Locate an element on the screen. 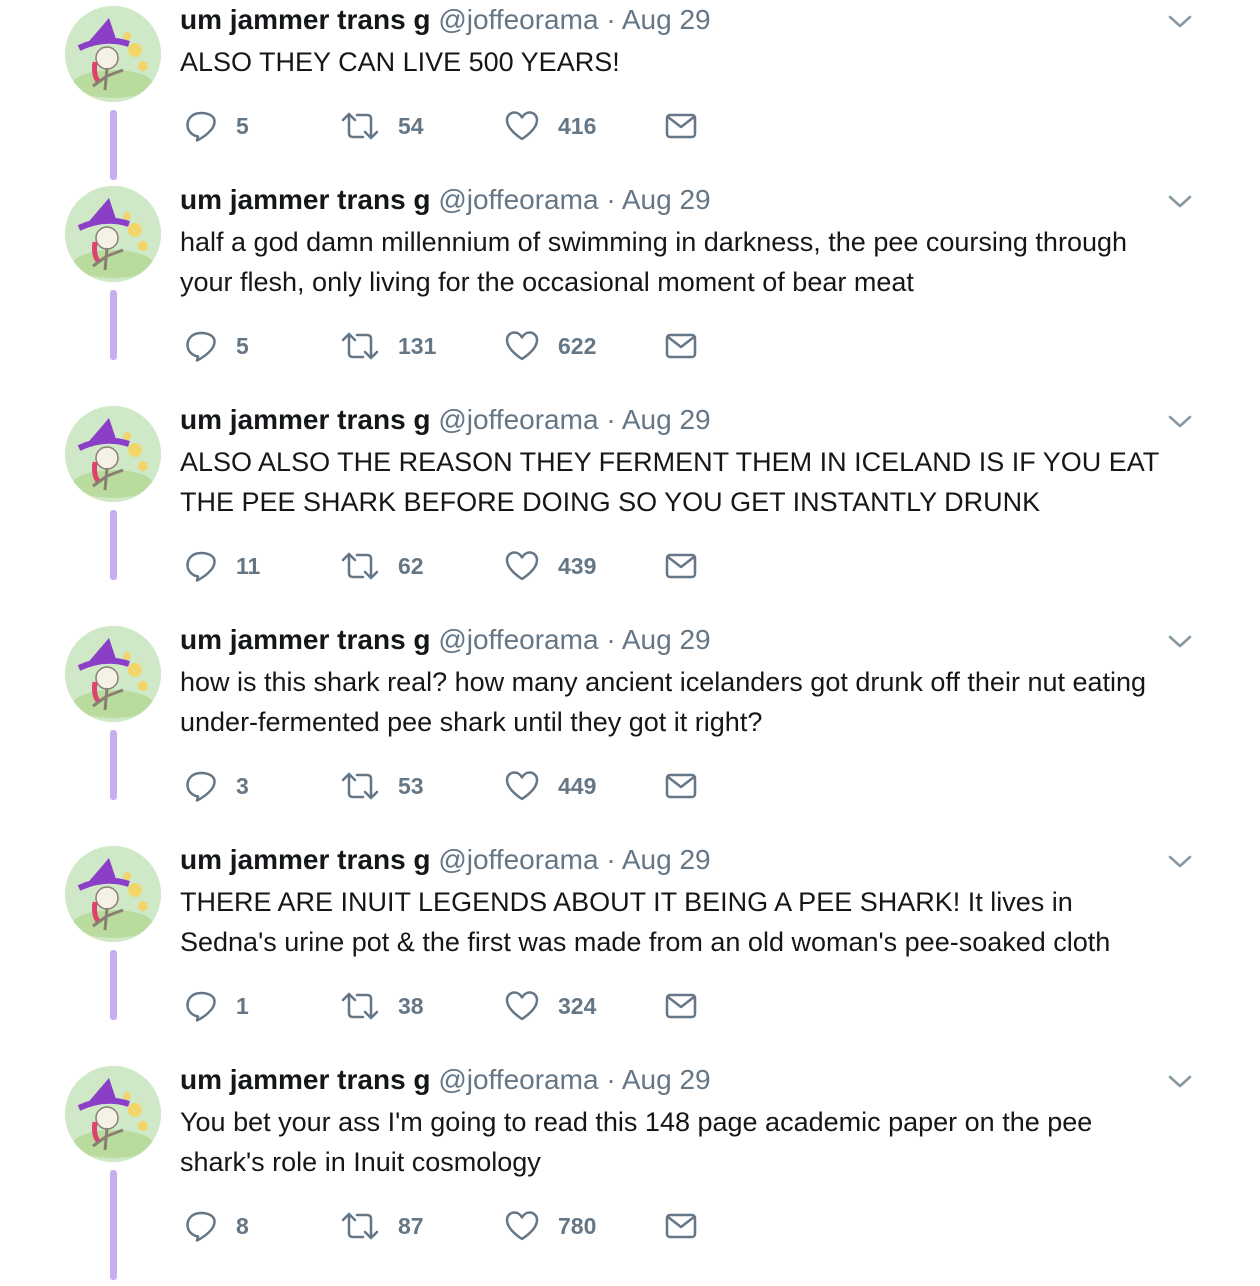 The width and height of the screenshot is (1260, 1286). reply-count: 11 is located at coordinates (248, 565).